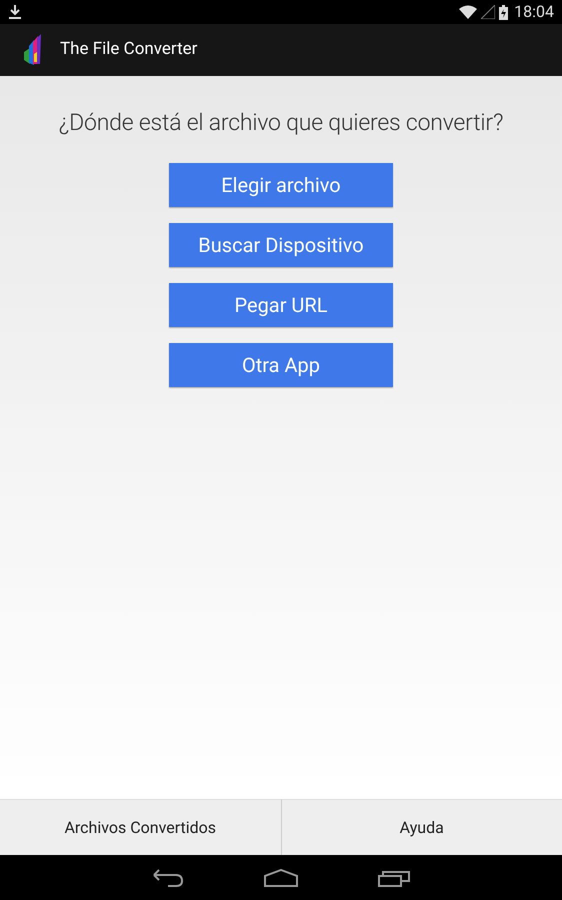 Image resolution: width=562 pixels, height=900 pixels. What do you see at coordinates (281, 123) in the screenshot?
I see `question-heading: ¿Dónde está el archivo que quieres convertir?` at bounding box center [281, 123].